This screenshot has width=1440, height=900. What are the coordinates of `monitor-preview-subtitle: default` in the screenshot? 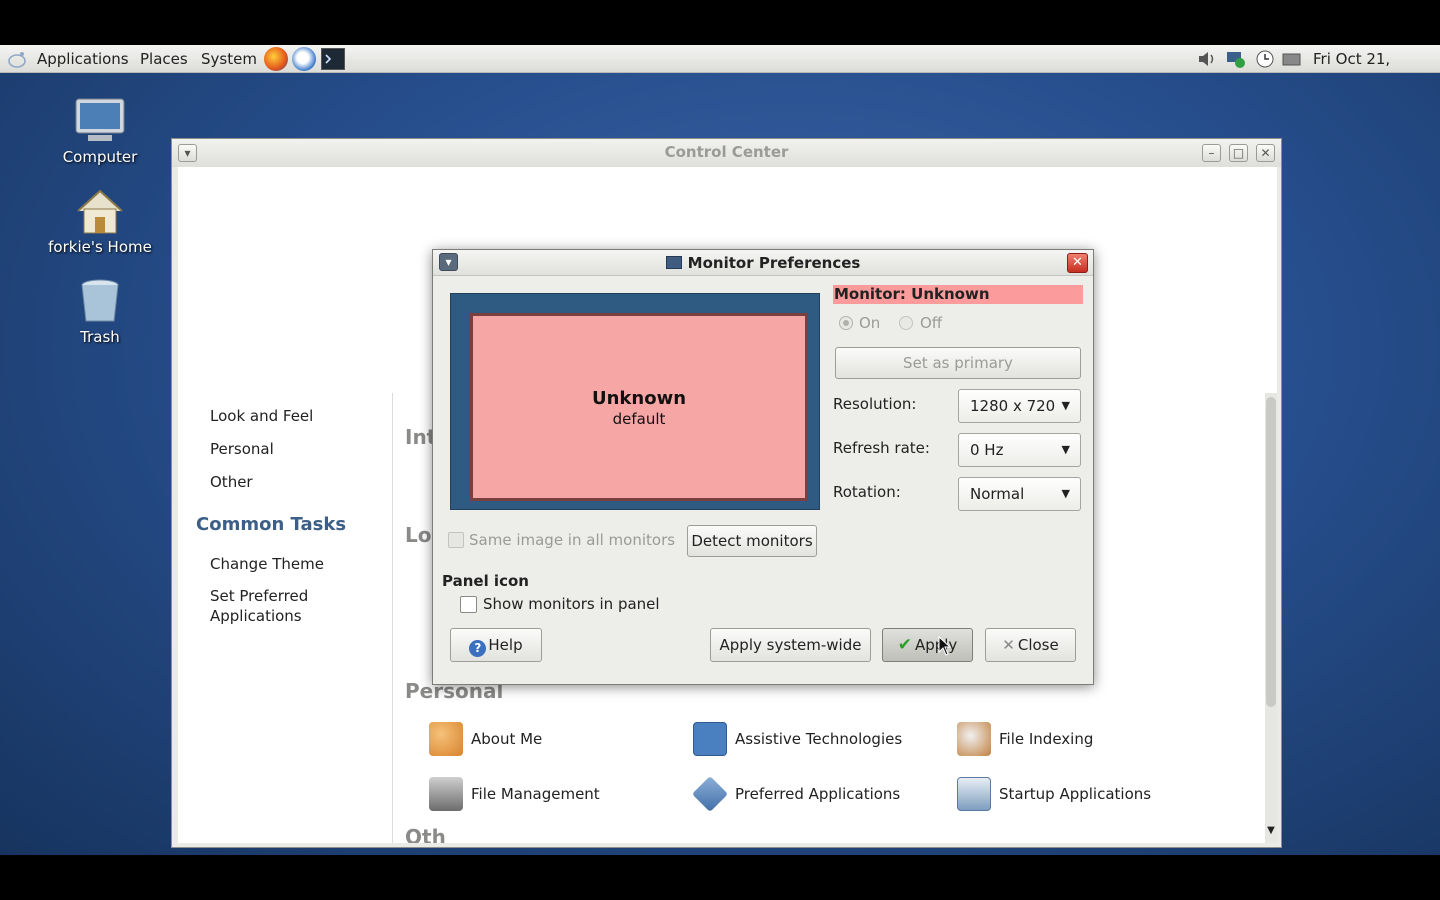 It's located at (639, 419).